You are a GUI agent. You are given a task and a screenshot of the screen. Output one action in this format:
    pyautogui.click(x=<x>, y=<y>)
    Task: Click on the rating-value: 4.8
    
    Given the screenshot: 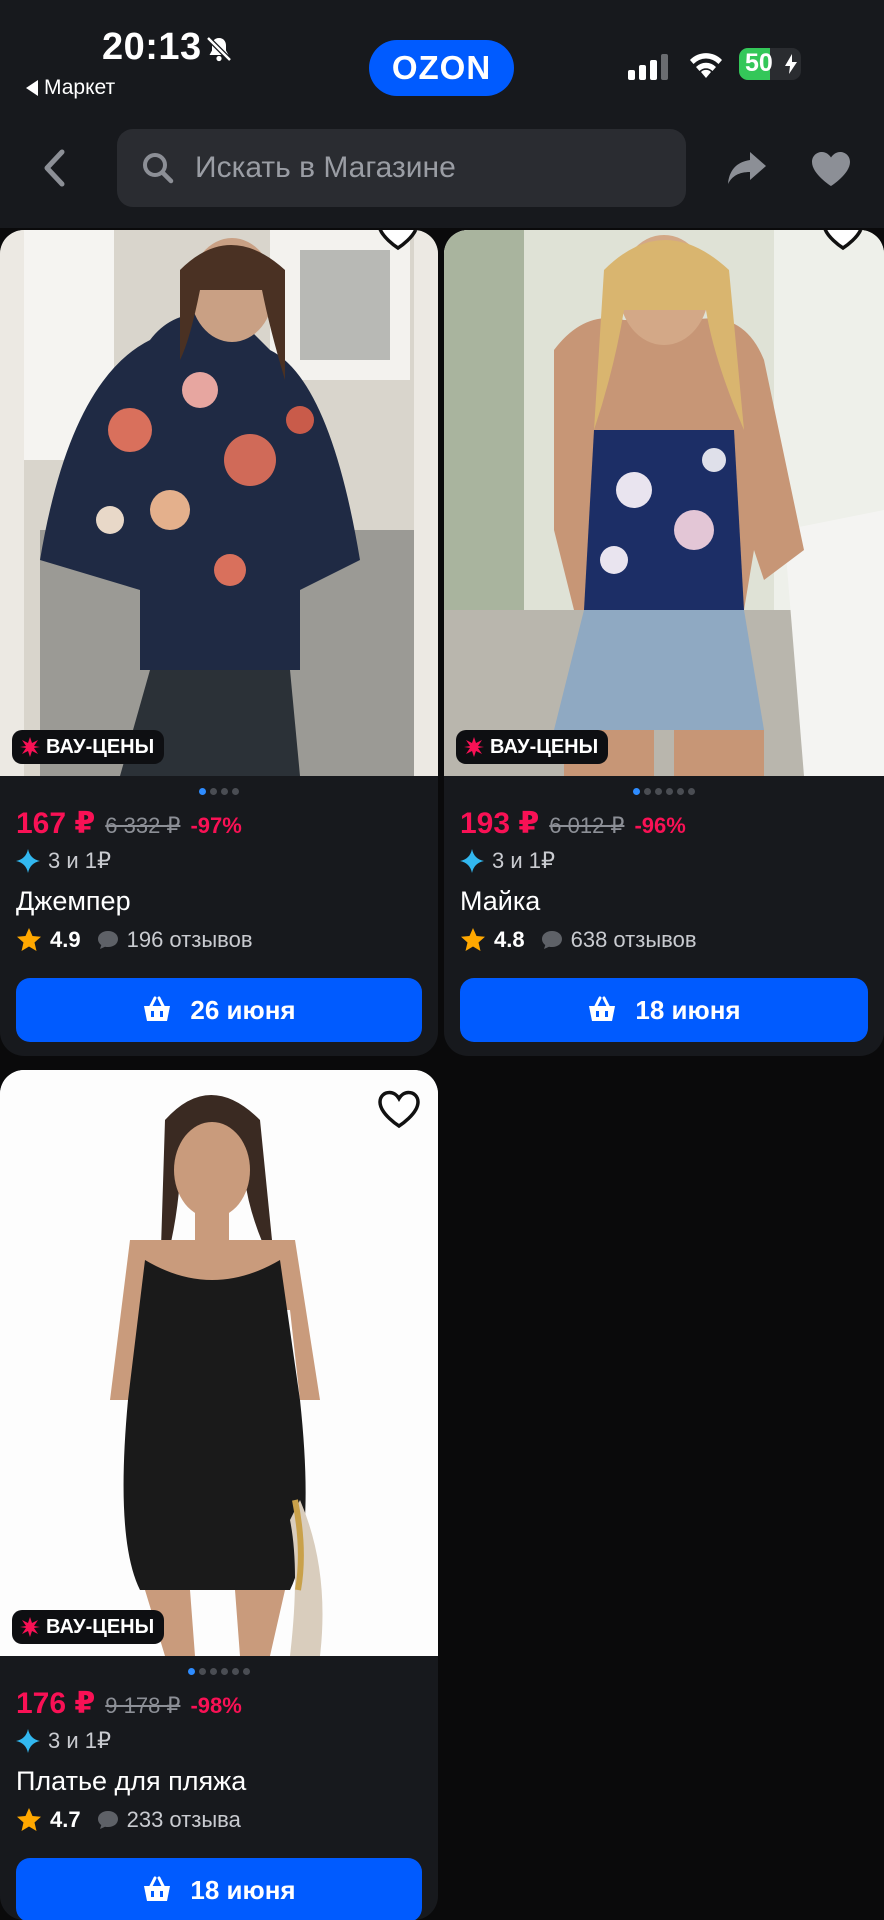 What is the action you would take?
    pyautogui.click(x=509, y=939)
    